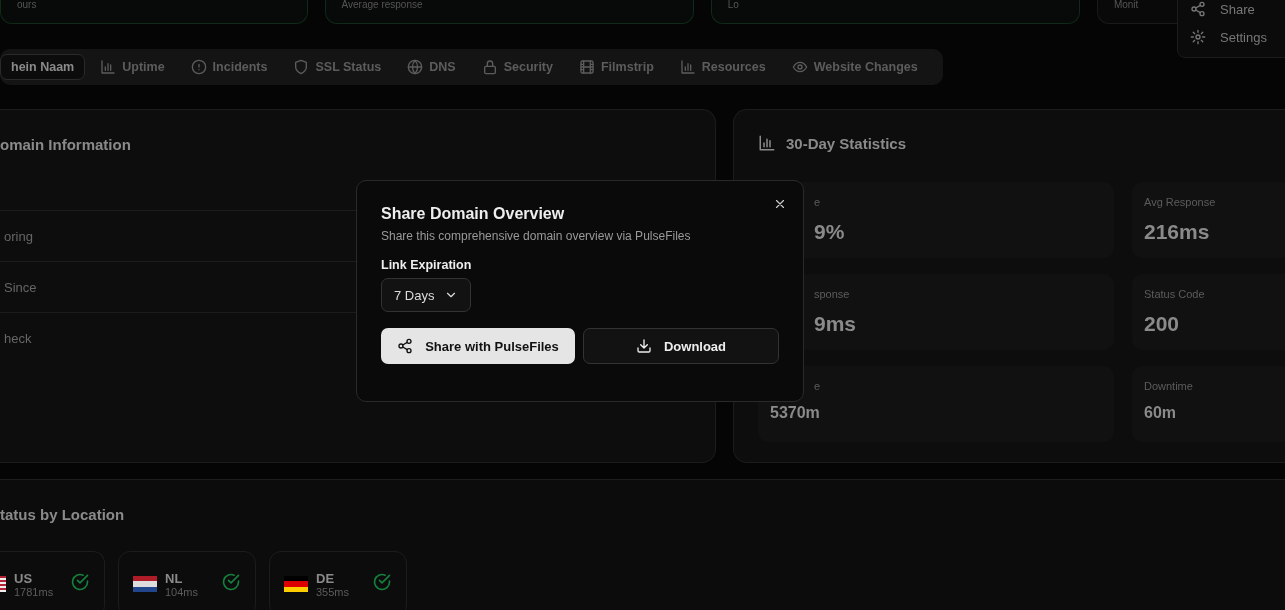 This screenshot has height=610, width=1285. What do you see at coordinates (832, 294) in the screenshot?
I see `stat-label: sponse` at bounding box center [832, 294].